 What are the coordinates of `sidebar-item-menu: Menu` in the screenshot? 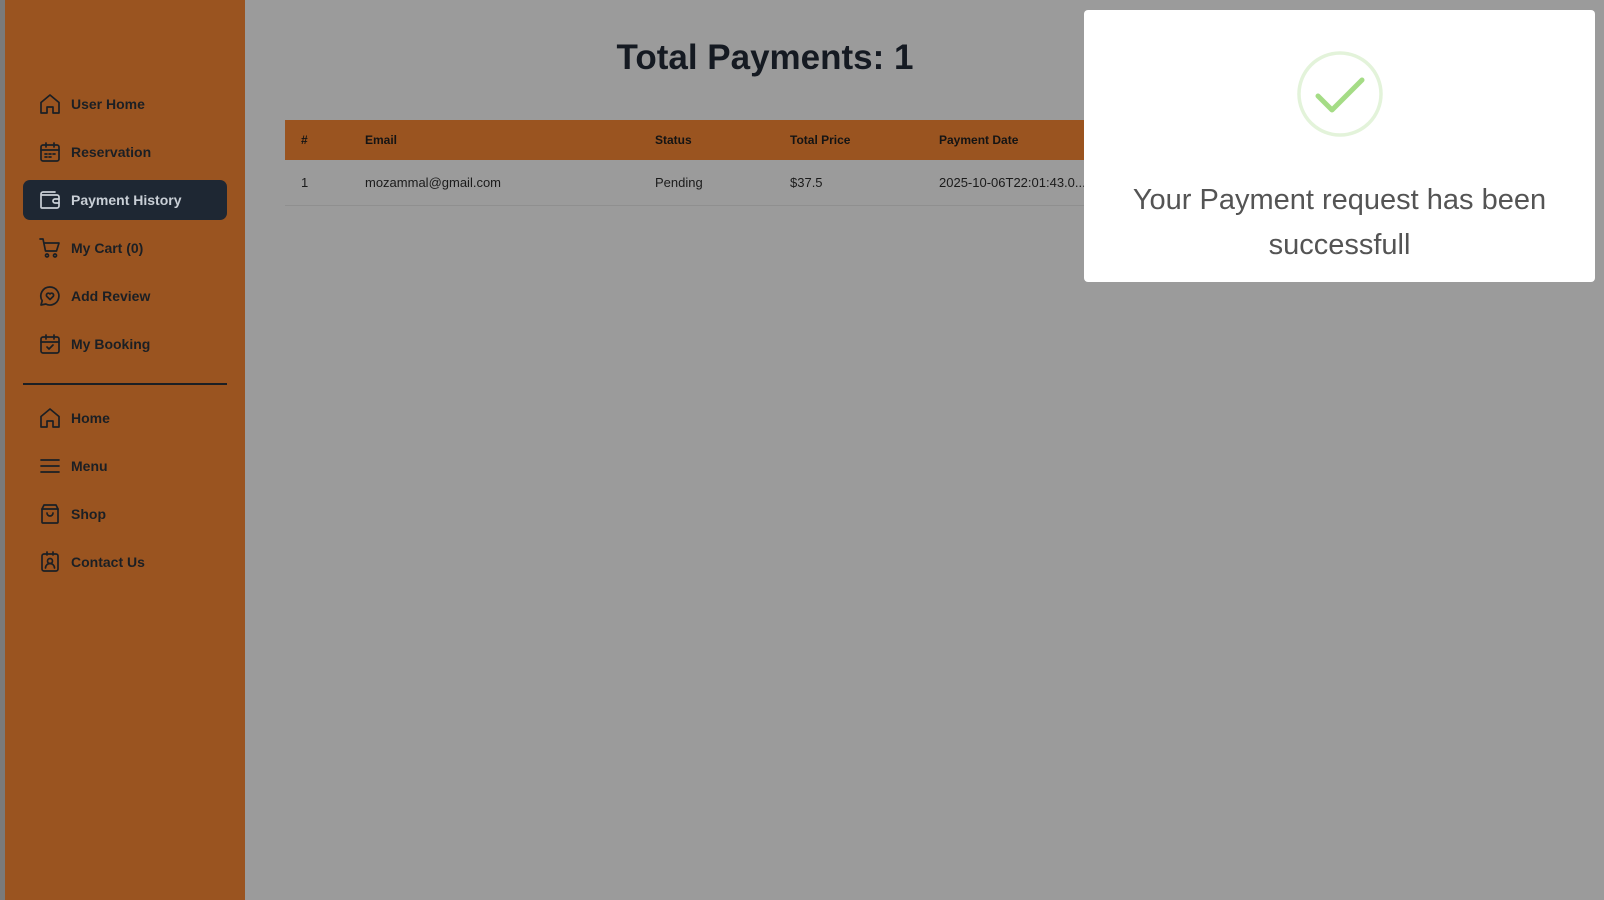 It's located at (125, 466).